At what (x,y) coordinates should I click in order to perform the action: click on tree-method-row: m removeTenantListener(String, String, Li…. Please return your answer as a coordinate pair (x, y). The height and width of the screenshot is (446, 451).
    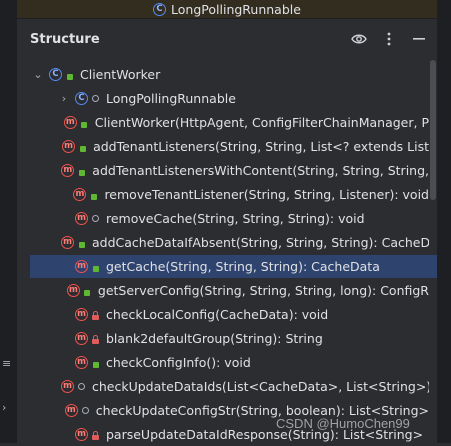
    Looking at the image, I should click on (223, 194).